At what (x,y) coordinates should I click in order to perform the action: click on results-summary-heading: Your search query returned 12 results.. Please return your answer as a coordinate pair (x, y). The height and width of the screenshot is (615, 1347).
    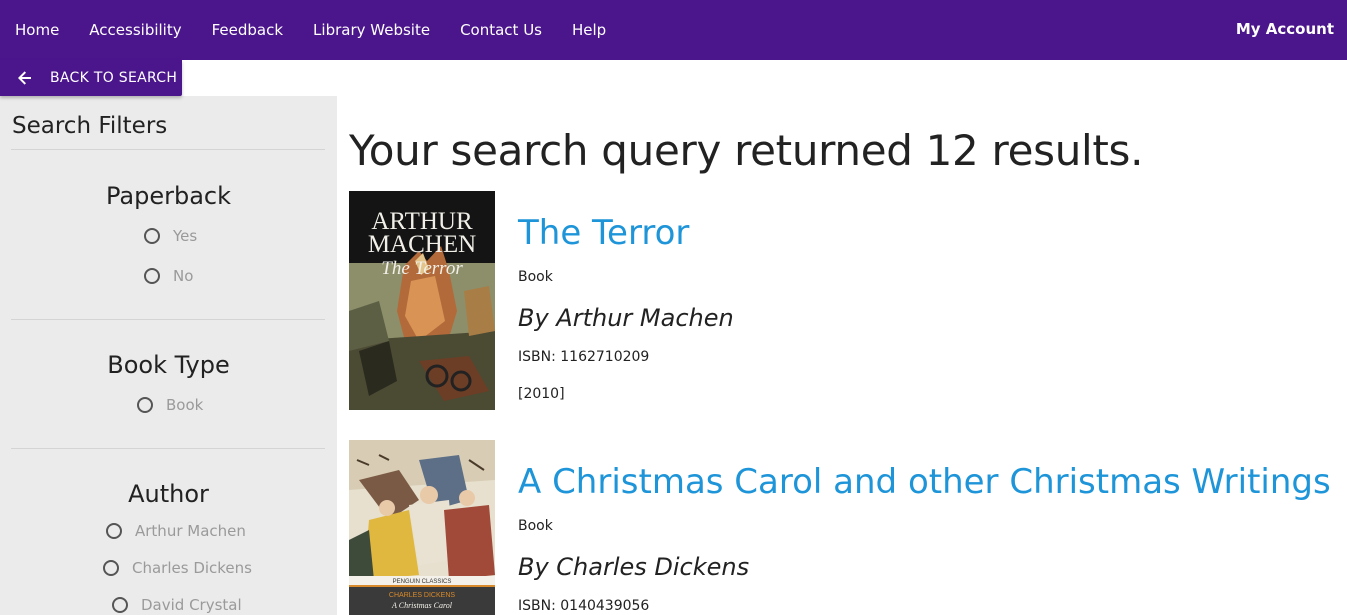
    Looking at the image, I should click on (746, 150).